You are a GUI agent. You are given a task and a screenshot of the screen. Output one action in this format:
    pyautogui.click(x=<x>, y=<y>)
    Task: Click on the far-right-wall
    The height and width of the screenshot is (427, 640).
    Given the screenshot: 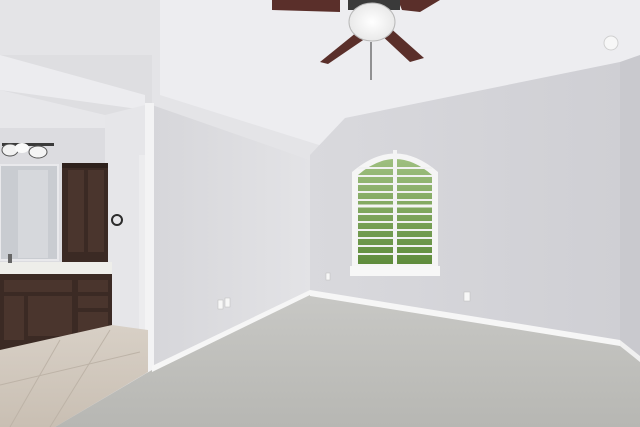 What is the action you would take?
    pyautogui.click(x=630, y=208)
    